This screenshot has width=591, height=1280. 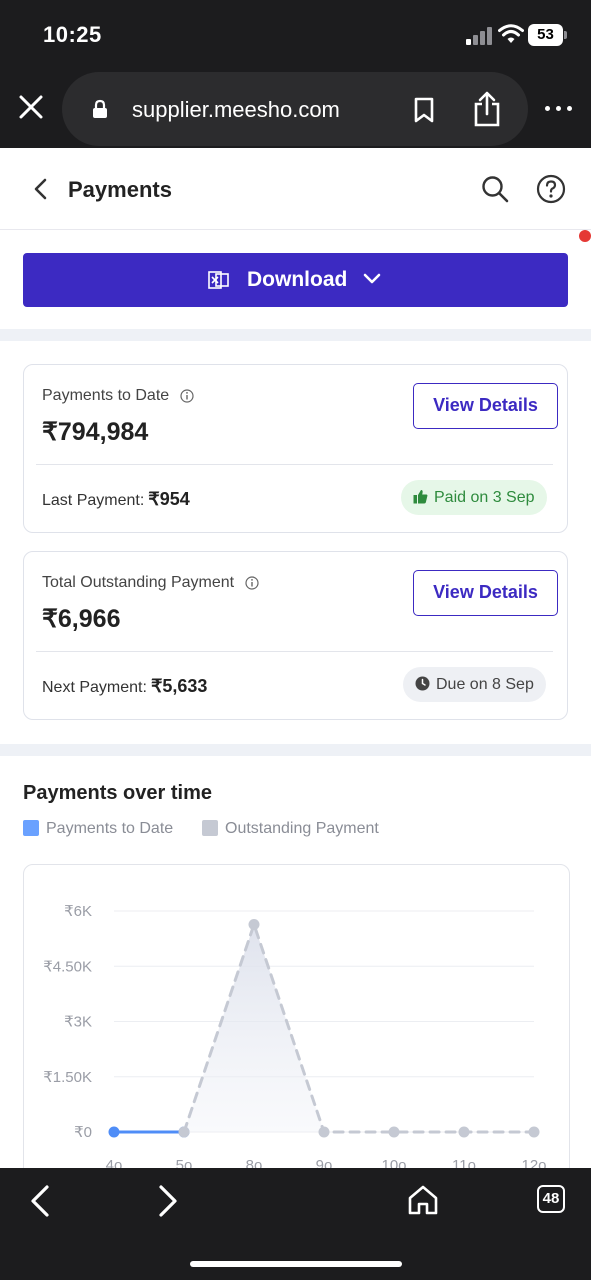 I want to click on next-payment-label: Next Payment:, so click(x=94, y=687).